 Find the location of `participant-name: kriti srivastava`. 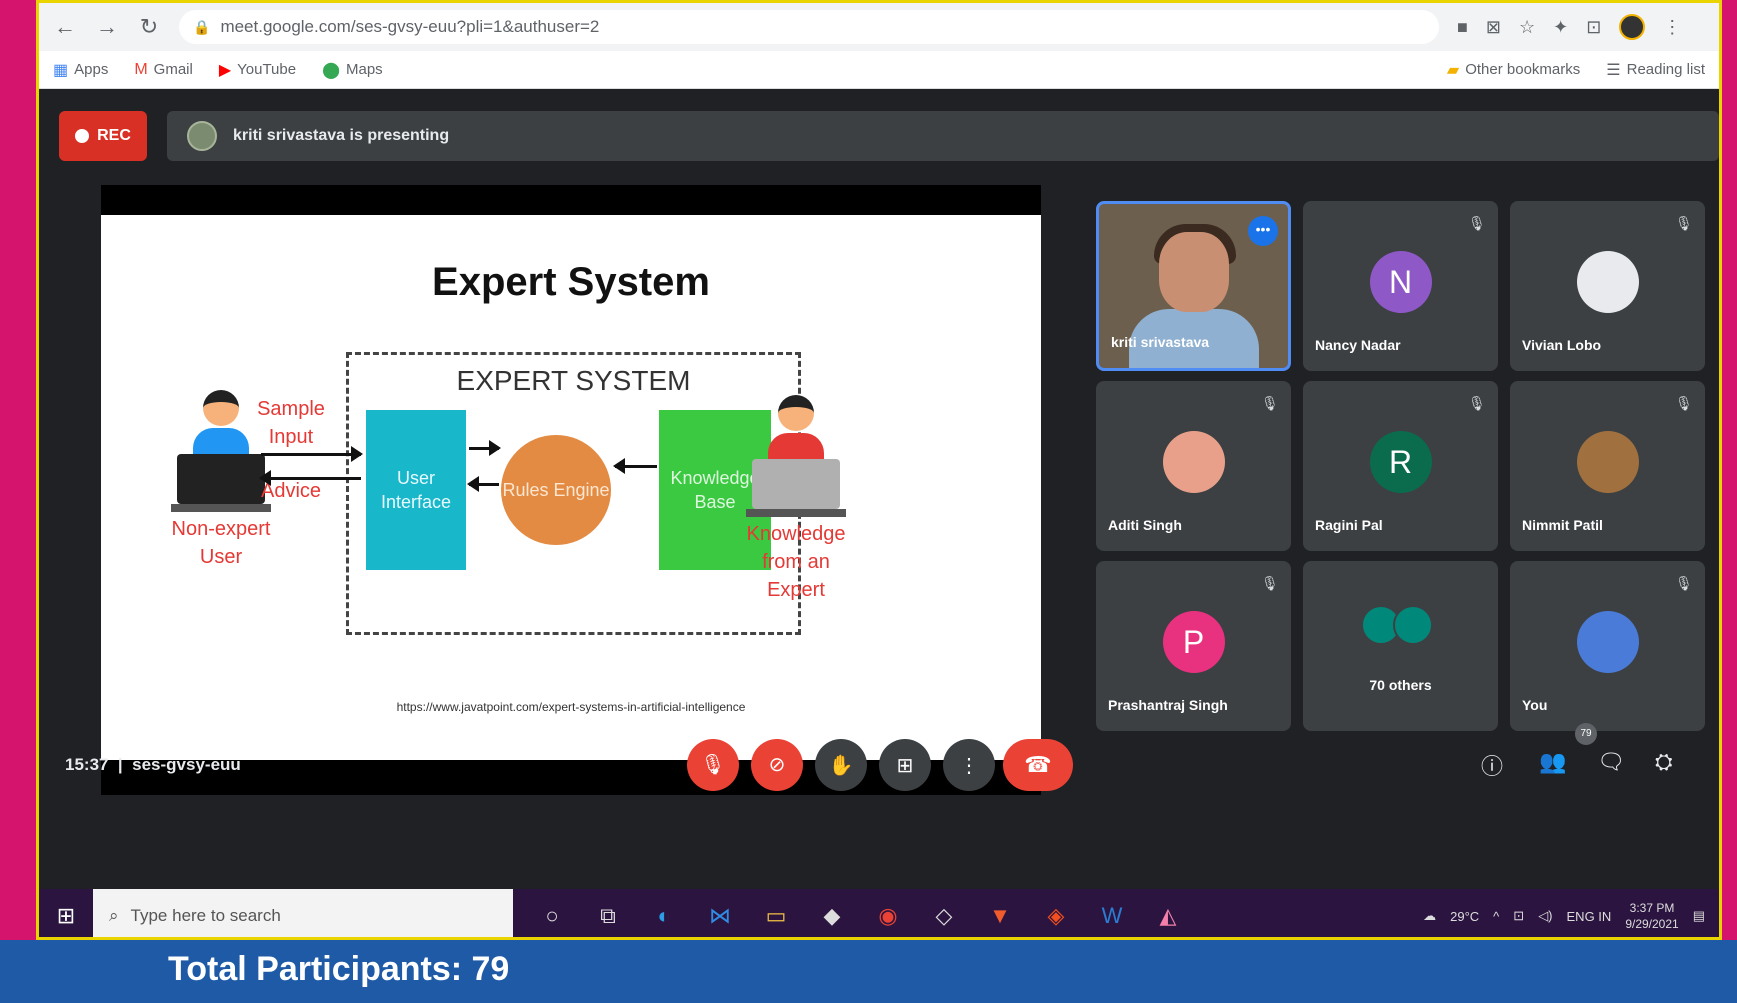

participant-name: kriti srivastava is located at coordinates (1160, 342).